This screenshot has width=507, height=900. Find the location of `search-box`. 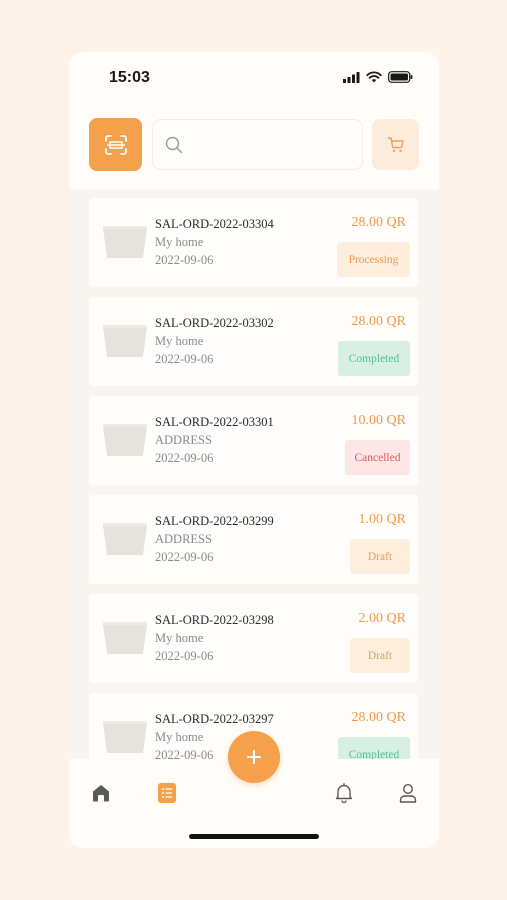

search-box is located at coordinates (257, 144).